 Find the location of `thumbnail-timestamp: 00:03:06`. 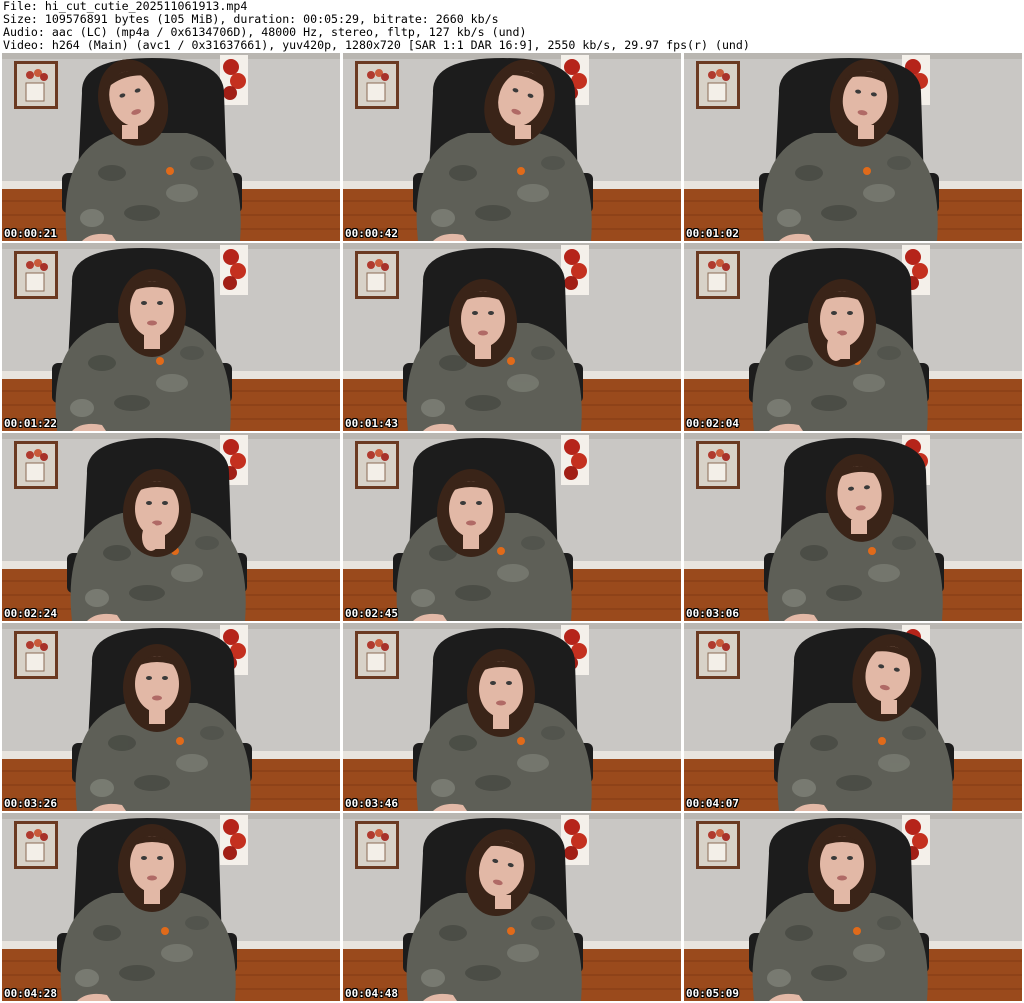

thumbnail-timestamp: 00:03:06 is located at coordinates (712, 613).